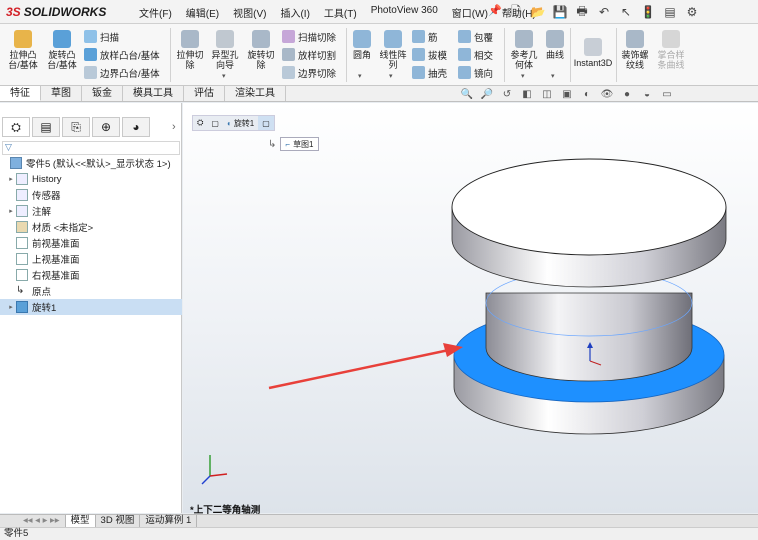 Image resolution: width=758 pixels, height=540 pixels. What do you see at coordinates (555, 39) in the screenshot?
I see `curves-icon` at bounding box center [555, 39].